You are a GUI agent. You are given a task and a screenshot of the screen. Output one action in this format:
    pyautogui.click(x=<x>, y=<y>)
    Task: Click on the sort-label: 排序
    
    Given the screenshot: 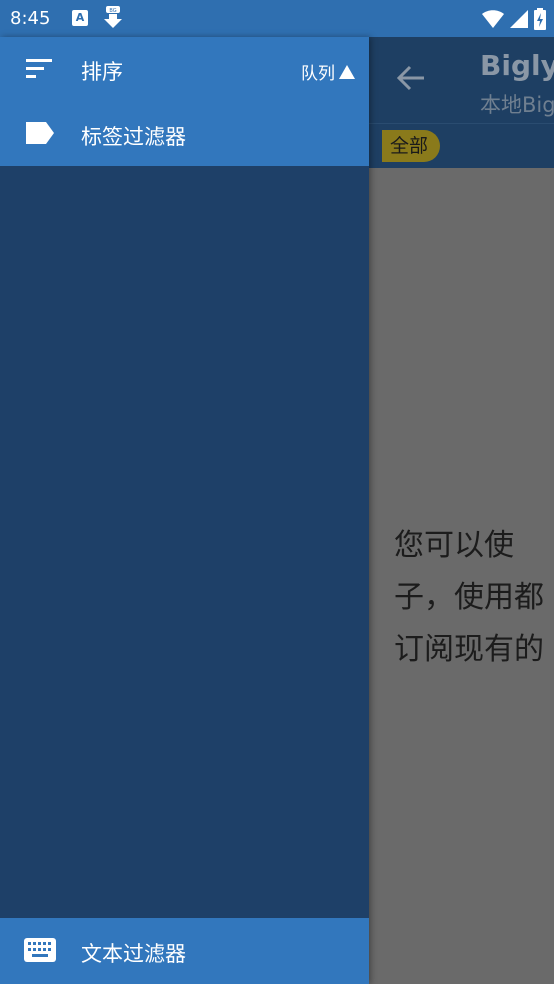 What is the action you would take?
    pyautogui.click(x=102, y=72)
    